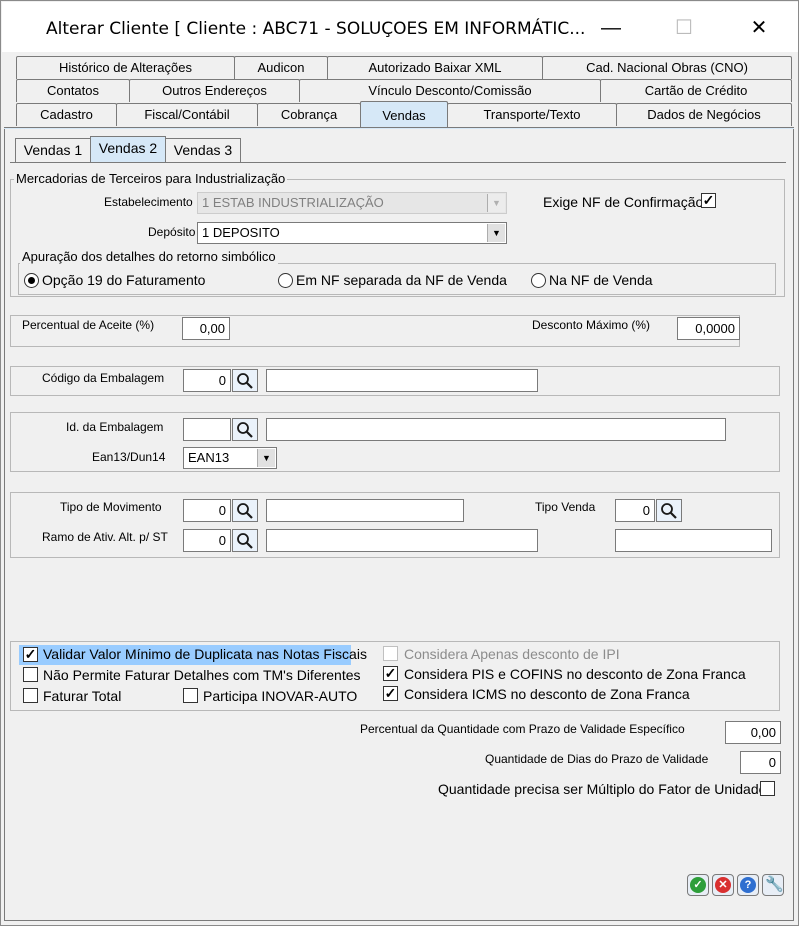 This screenshot has height=926, width=799. Describe the element at coordinates (207, 380) in the screenshot. I see `codigo-embalagem-input: 0` at that location.